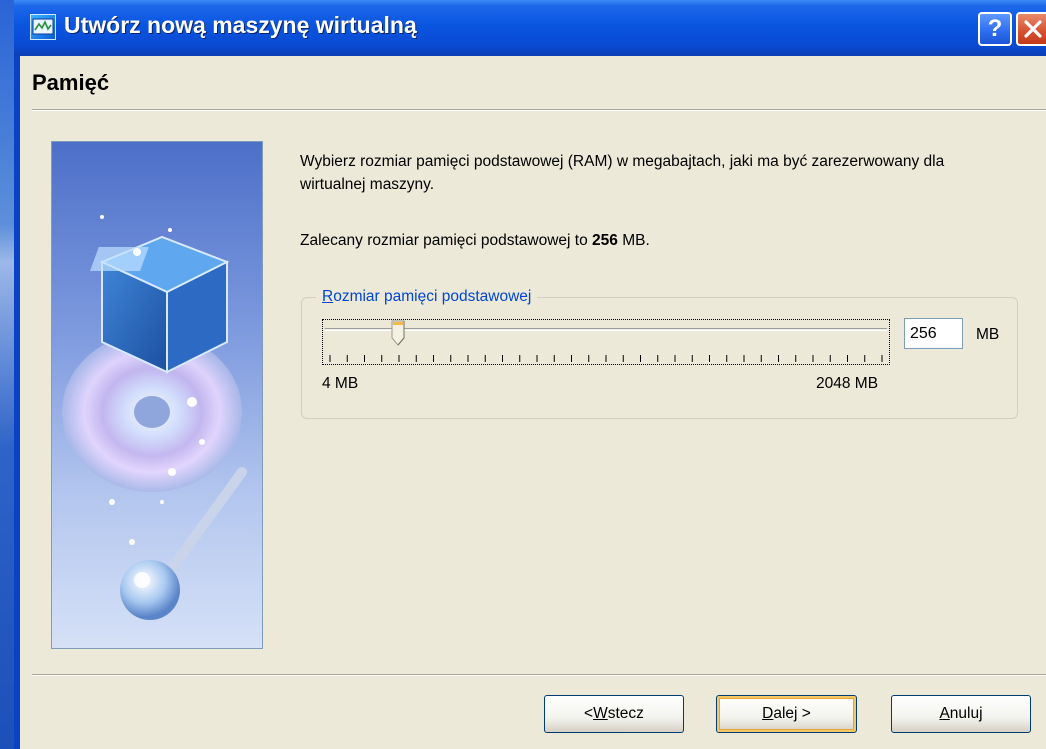 The image size is (1046, 749). Describe the element at coordinates (340, 383) in the screenshot. I see `slider-min-label: 4 MB` at that location.